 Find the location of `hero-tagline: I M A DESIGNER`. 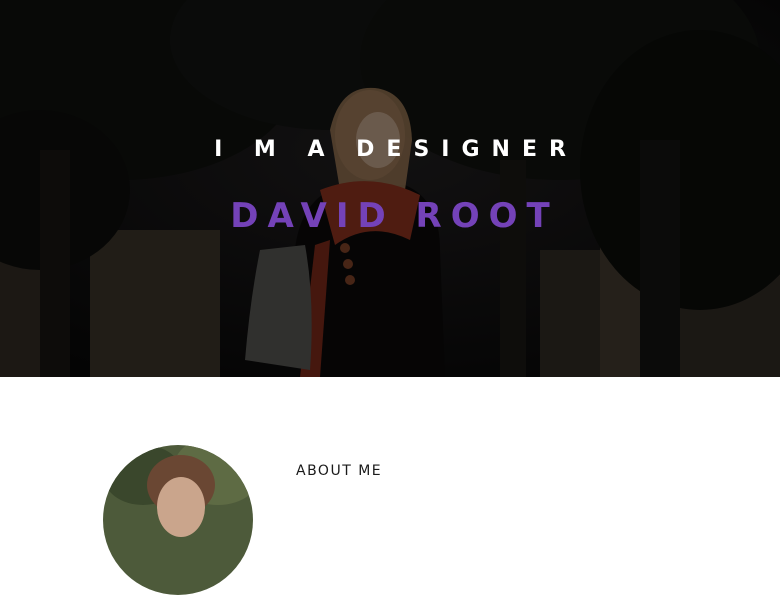

hero-tagline: I M A DESIGNER is located at coordinates (396, 149).